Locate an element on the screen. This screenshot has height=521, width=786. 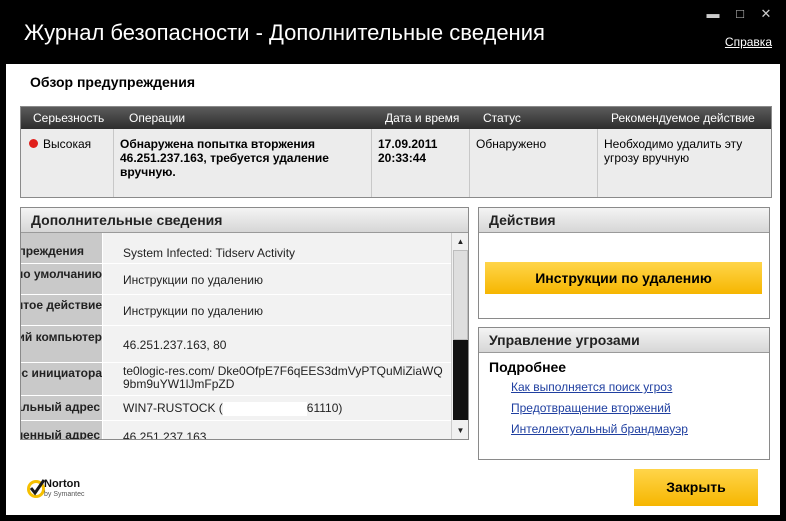
redacted-block is located at coordinates (264, 408).